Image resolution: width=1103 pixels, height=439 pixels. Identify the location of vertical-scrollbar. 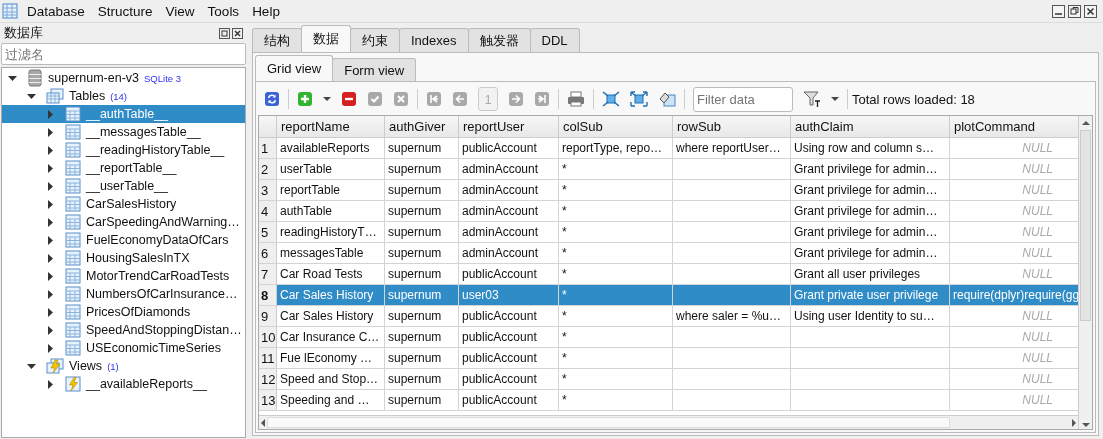
(1085, 272).